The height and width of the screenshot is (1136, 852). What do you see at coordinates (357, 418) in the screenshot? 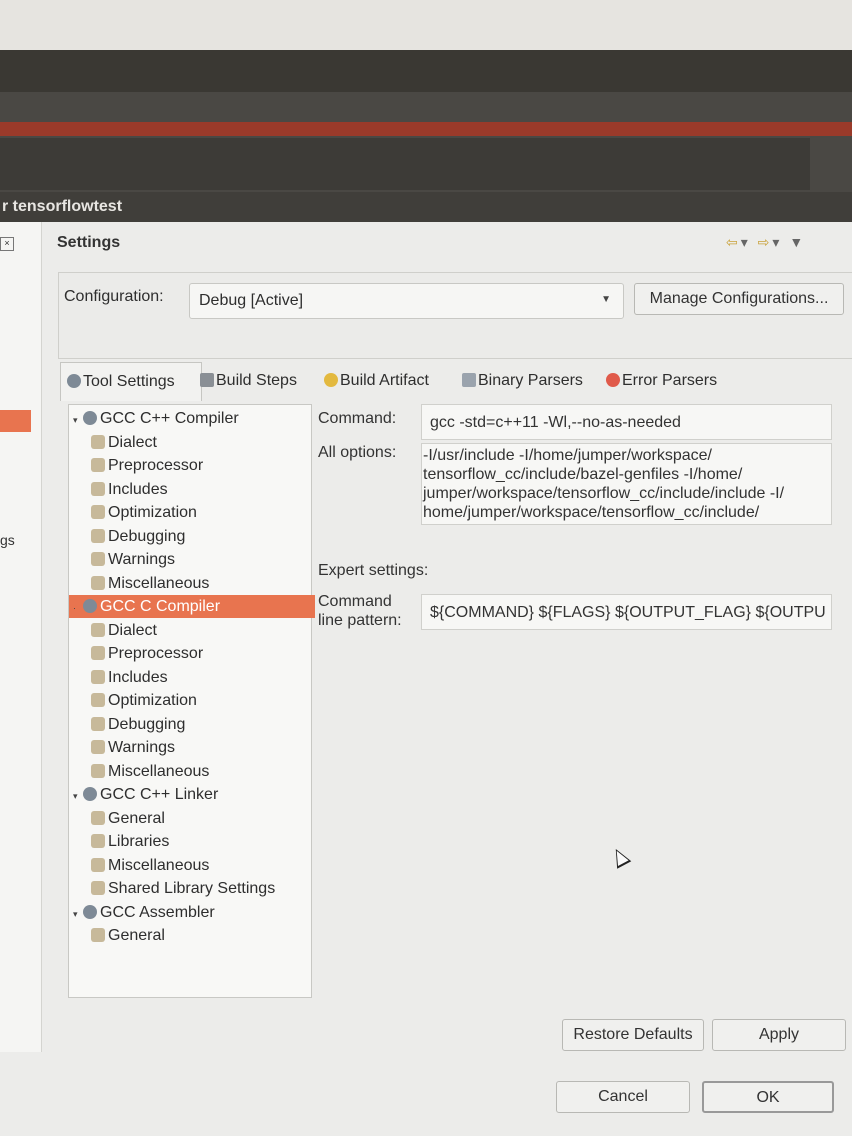
I see `command-label: Command:` at bounding box center [357, 418].